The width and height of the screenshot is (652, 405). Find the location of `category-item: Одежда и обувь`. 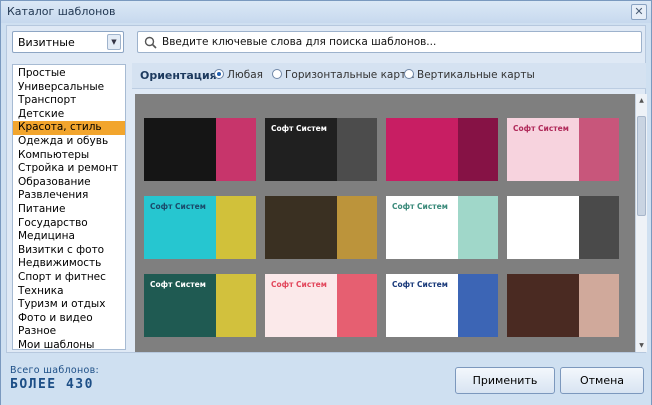

category-item: Одежда и обувь is located at coordinates (69, 142).